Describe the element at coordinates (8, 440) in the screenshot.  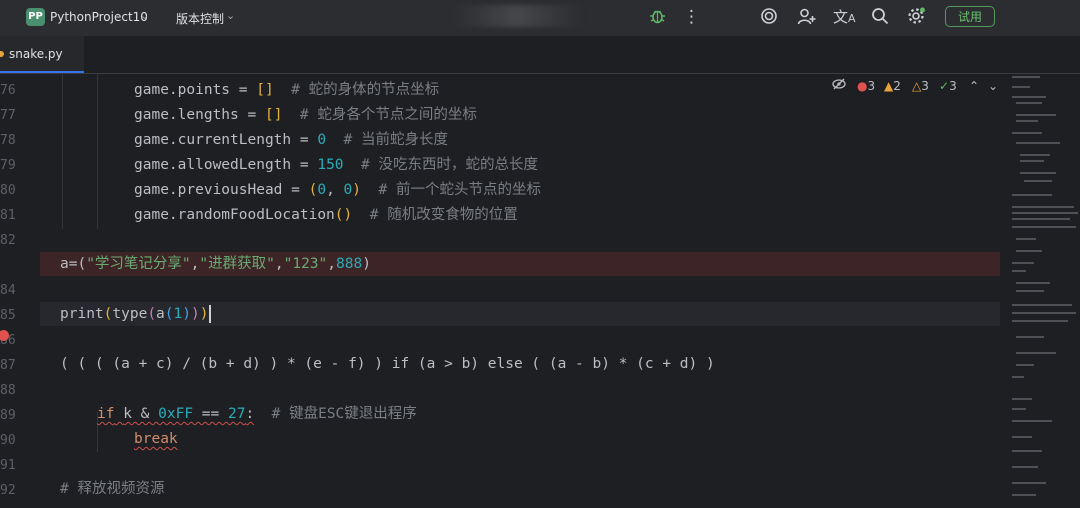
I see `line-number: 90` at that location.